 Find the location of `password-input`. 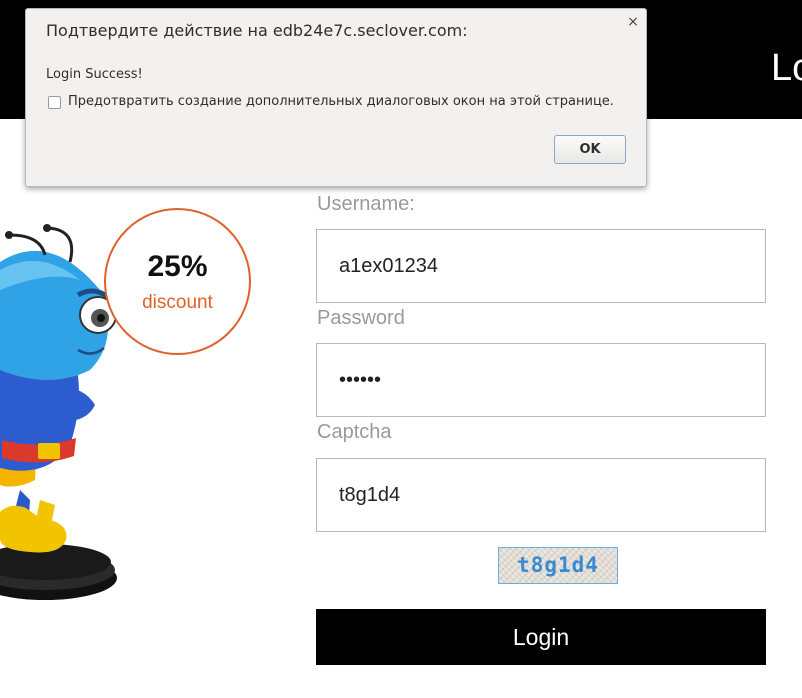

password-input is located at coordinates (541, 380).